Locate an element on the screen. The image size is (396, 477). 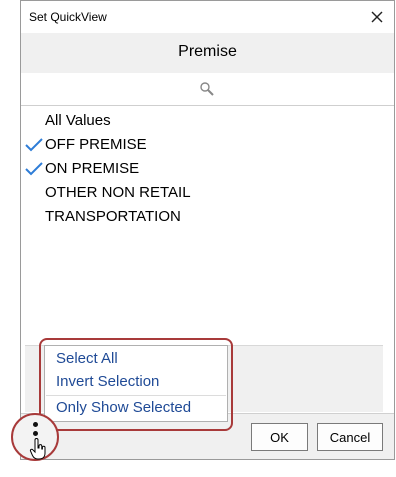
value-label: ON PREMISE is located at coordinates (92, 168).